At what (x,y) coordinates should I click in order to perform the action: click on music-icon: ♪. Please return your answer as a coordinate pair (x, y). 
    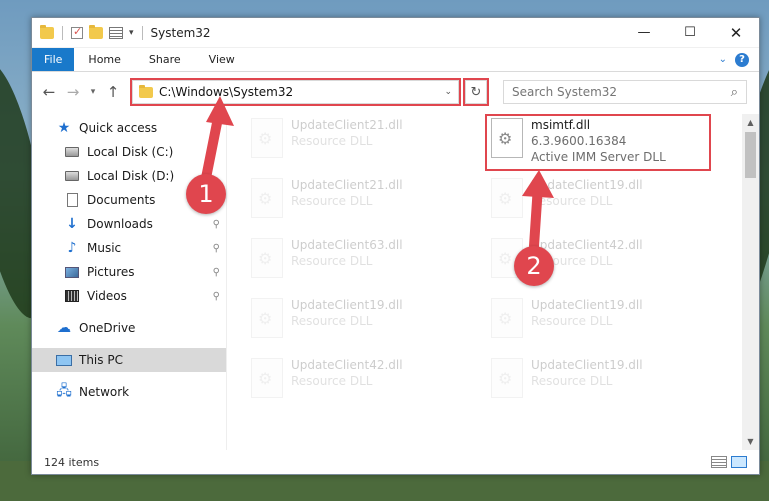
    Looking at the image, I should click on (72, 248).